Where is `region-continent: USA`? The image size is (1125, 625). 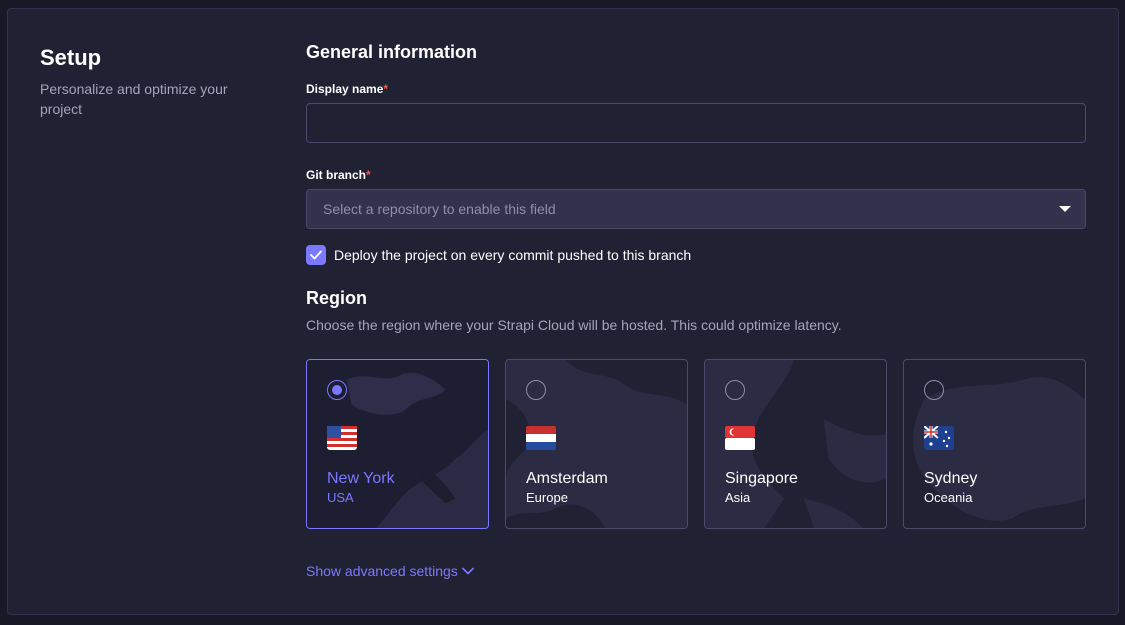 region-continent: USA is located at coordinates (340, 497).